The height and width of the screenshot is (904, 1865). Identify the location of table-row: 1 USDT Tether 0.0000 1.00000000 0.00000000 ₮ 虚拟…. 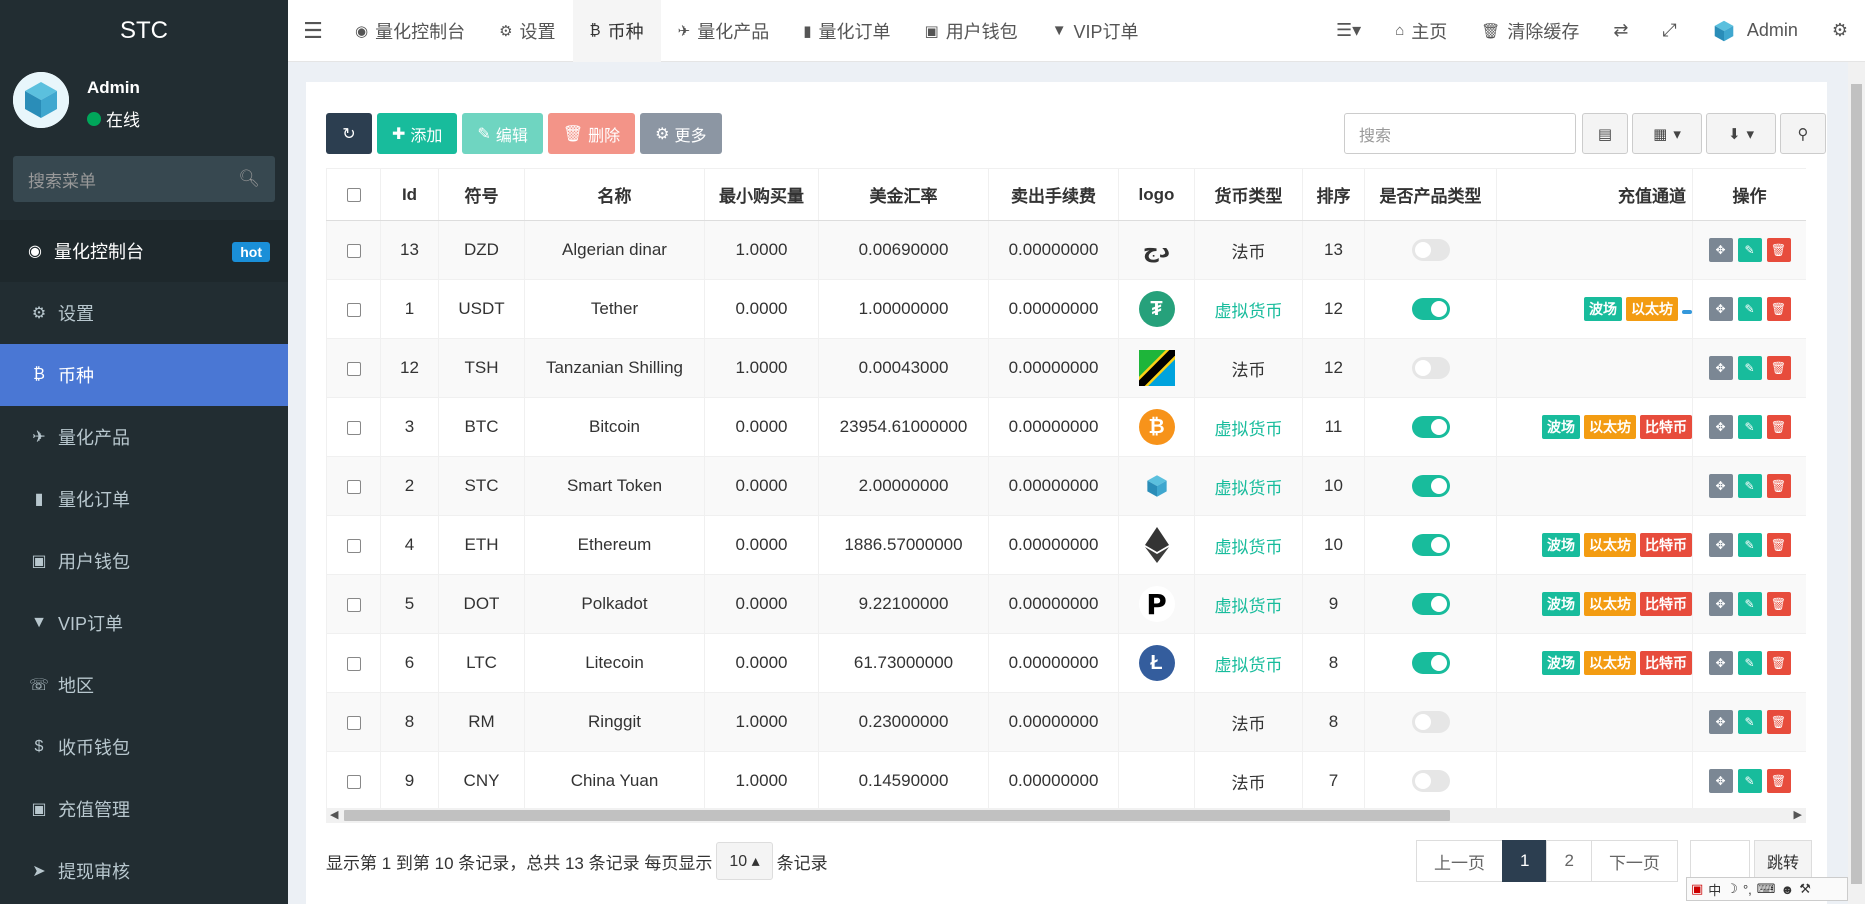
(1066, 309).